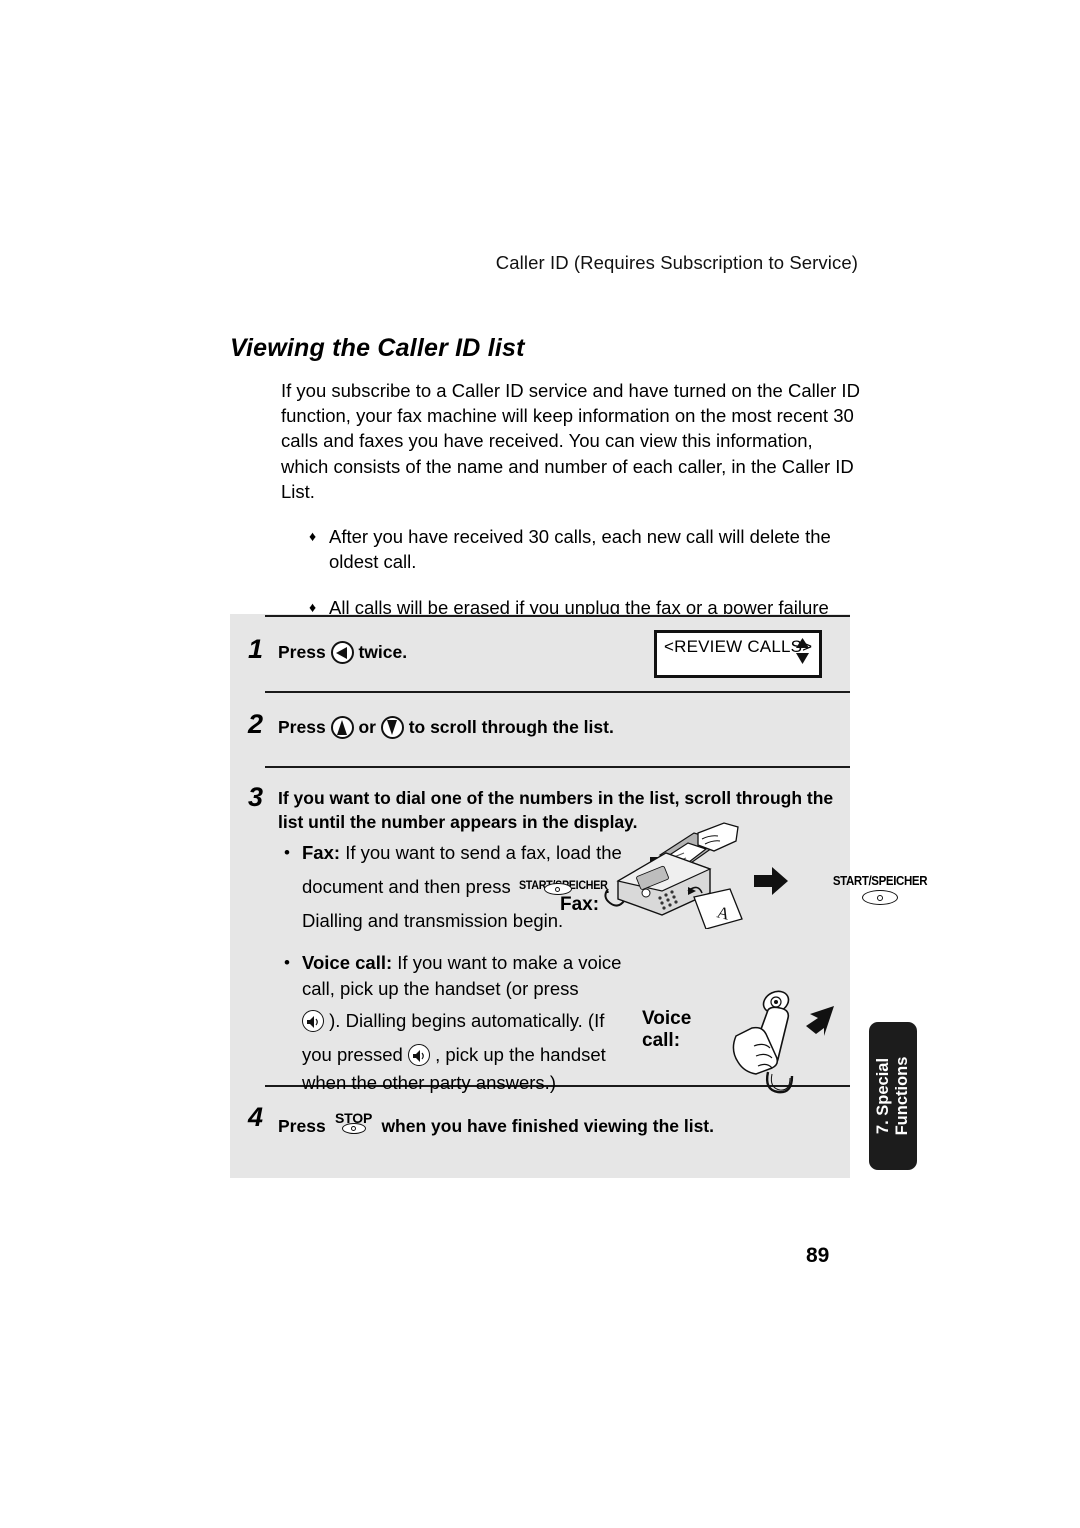 The image size is (1080, 1528). I want to click on stop-key-icon: STOP, so click(354, 1123).